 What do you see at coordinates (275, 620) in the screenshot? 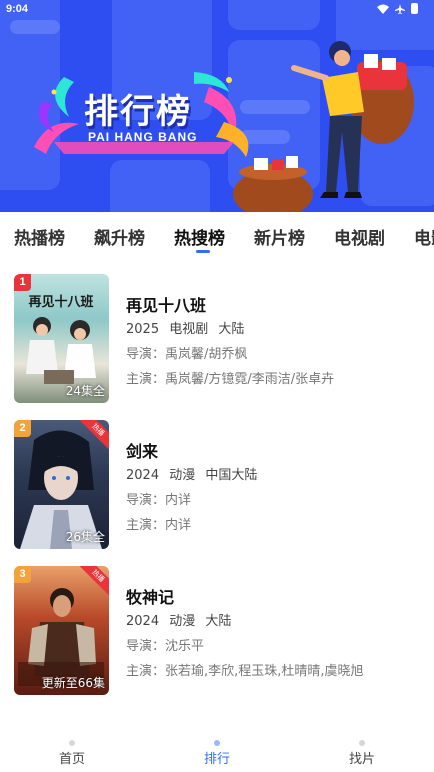
I see `item-meta: 2024 动漫 大陆` at bounding box center [275, 620].